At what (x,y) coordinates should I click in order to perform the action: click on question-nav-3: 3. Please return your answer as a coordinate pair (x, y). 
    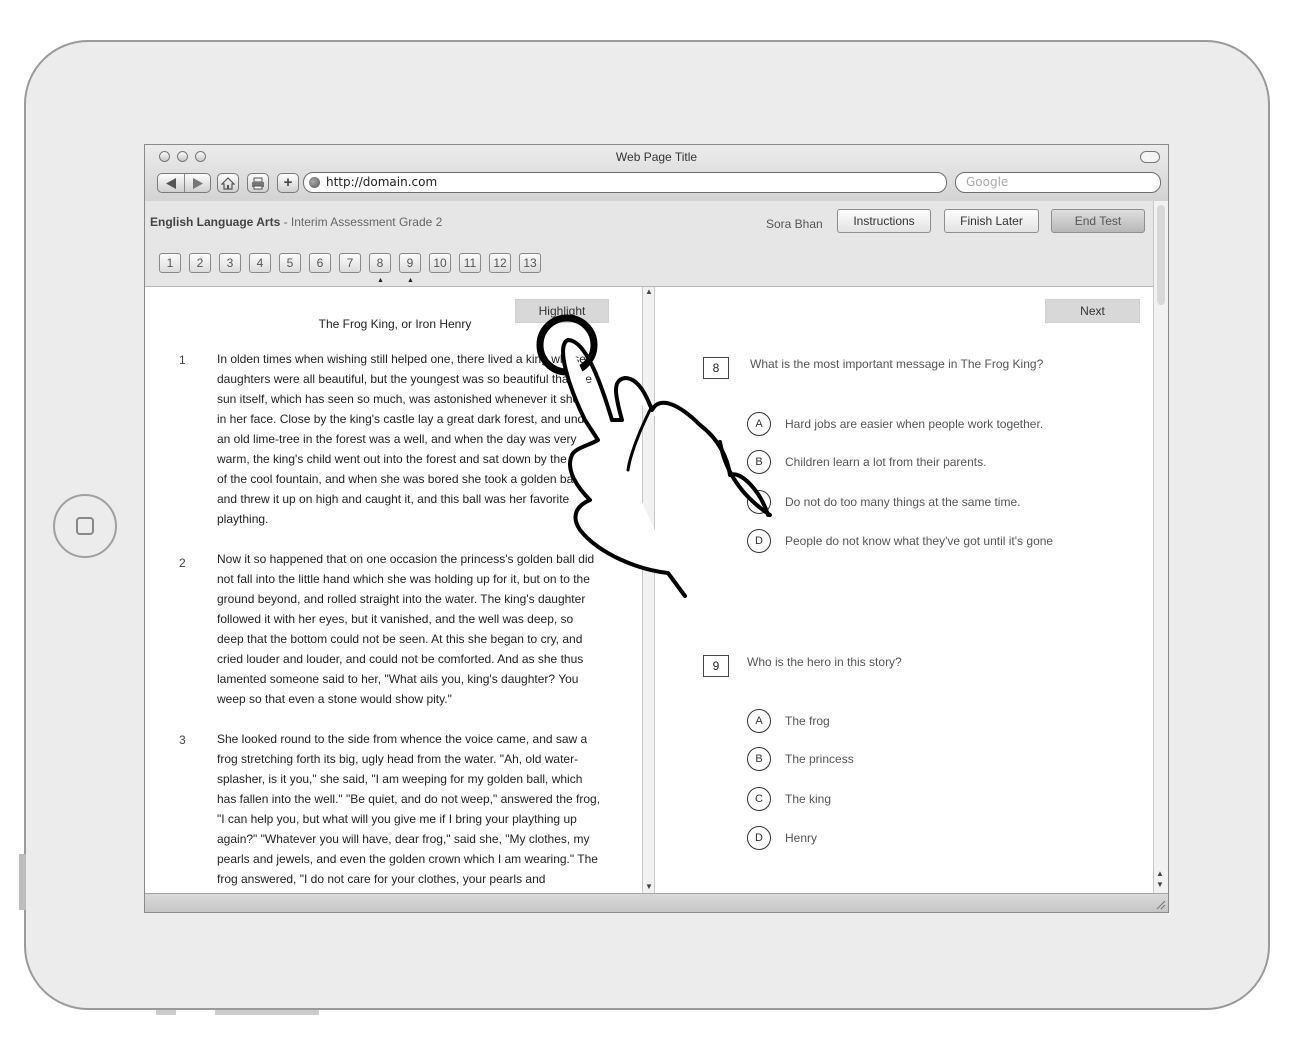
    Looking at the image, I should click on (230, 263).